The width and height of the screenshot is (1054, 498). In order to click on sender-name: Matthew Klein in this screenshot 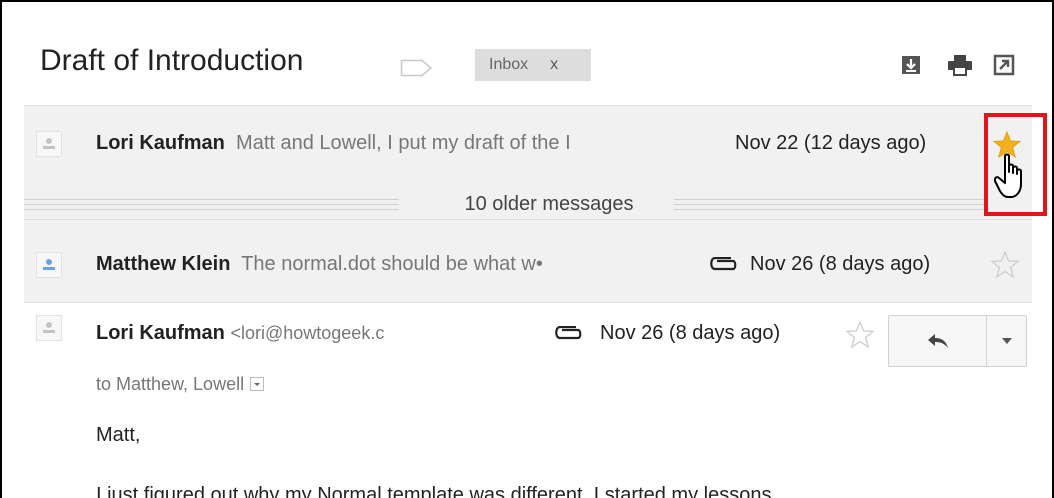, I will do `click(163, 264)`.